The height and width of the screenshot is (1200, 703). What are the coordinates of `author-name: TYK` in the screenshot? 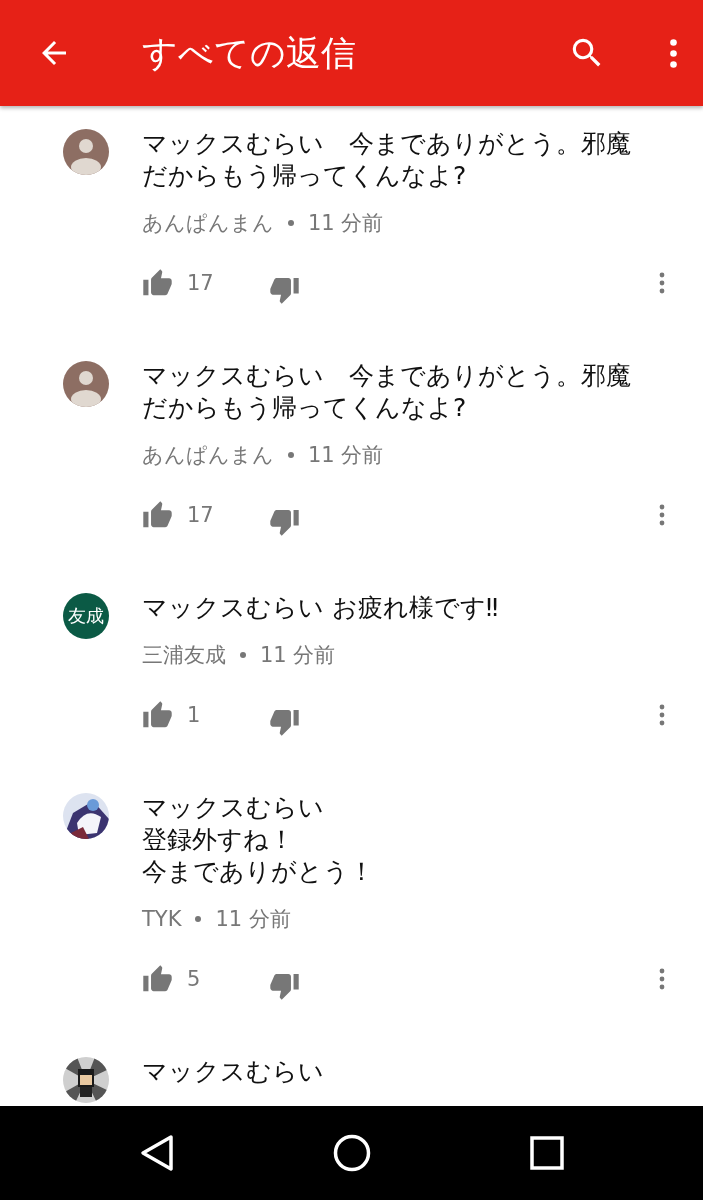 It's located at (162, 919).